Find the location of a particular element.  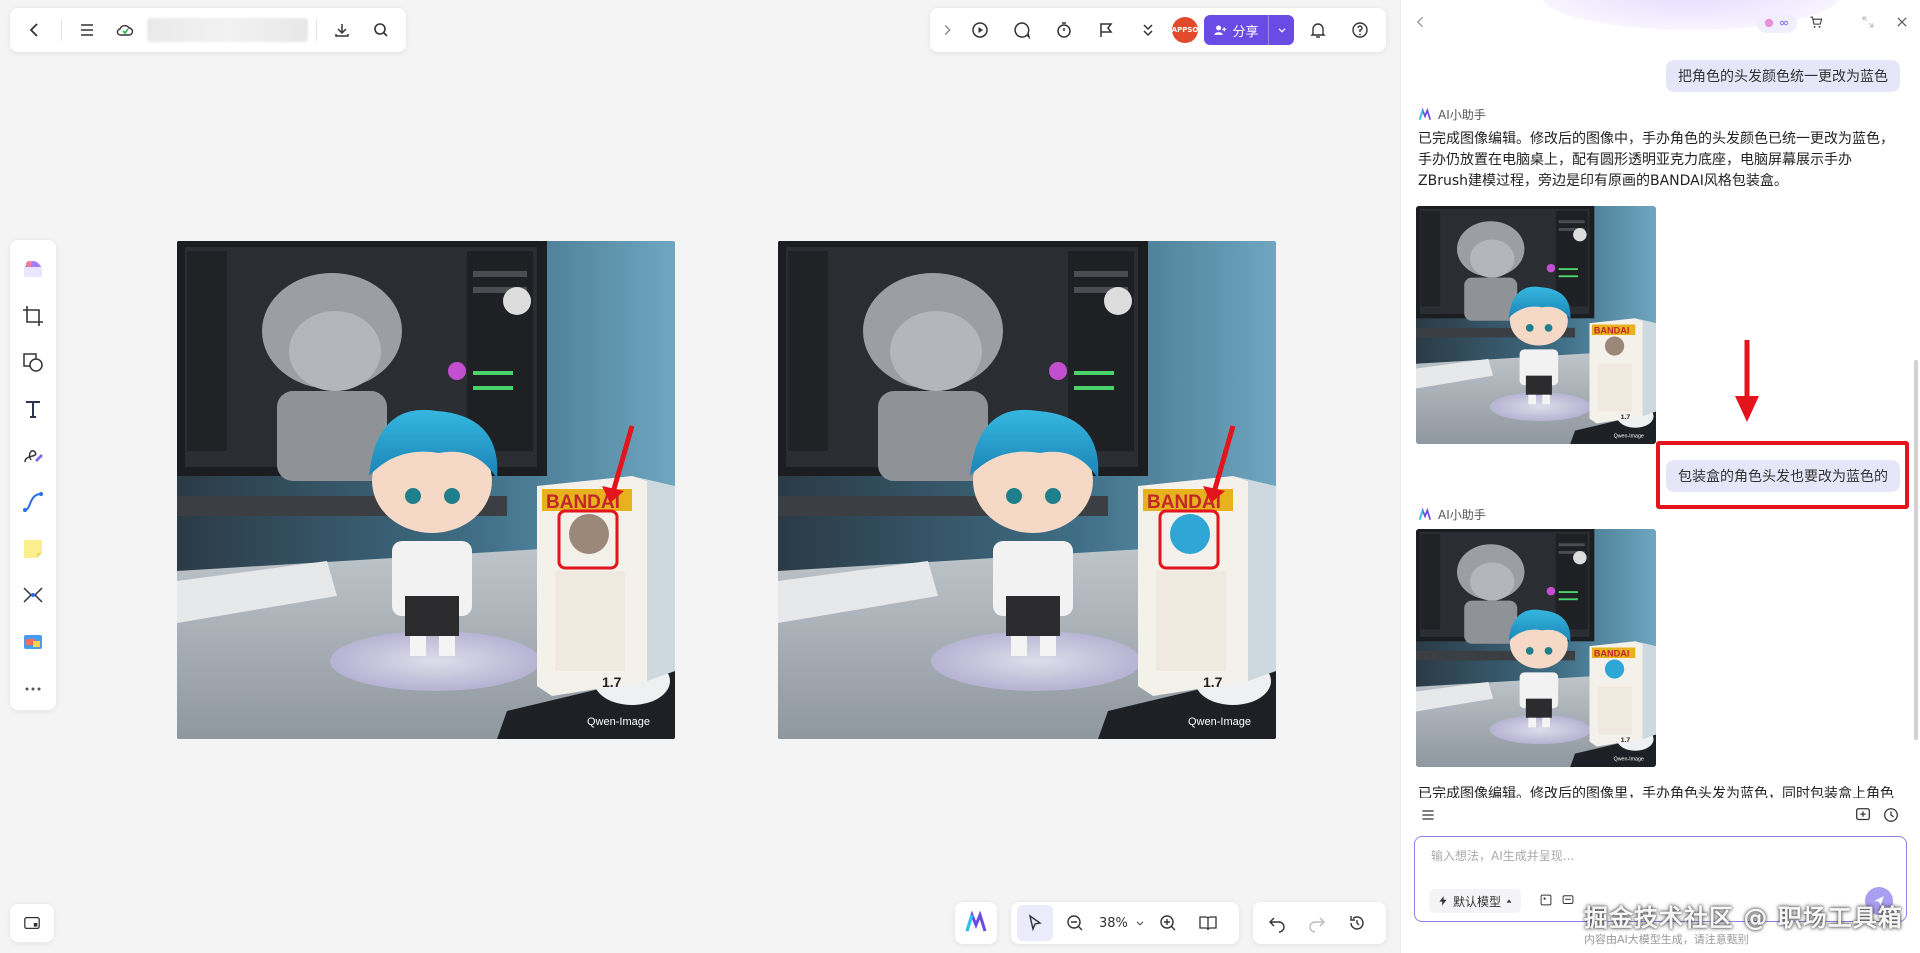

top-right-toolbar: APPSO 分享 is located at coordinates (1158, 30).